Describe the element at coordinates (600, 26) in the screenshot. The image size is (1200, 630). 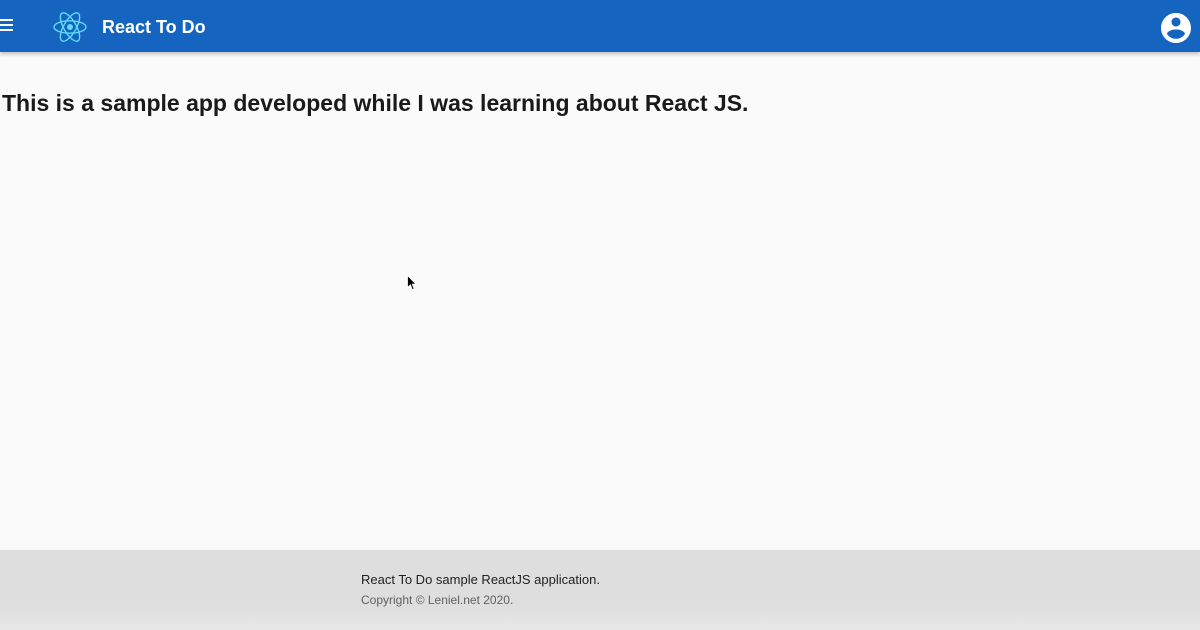
I see `app-bar: React To Do` at that location.